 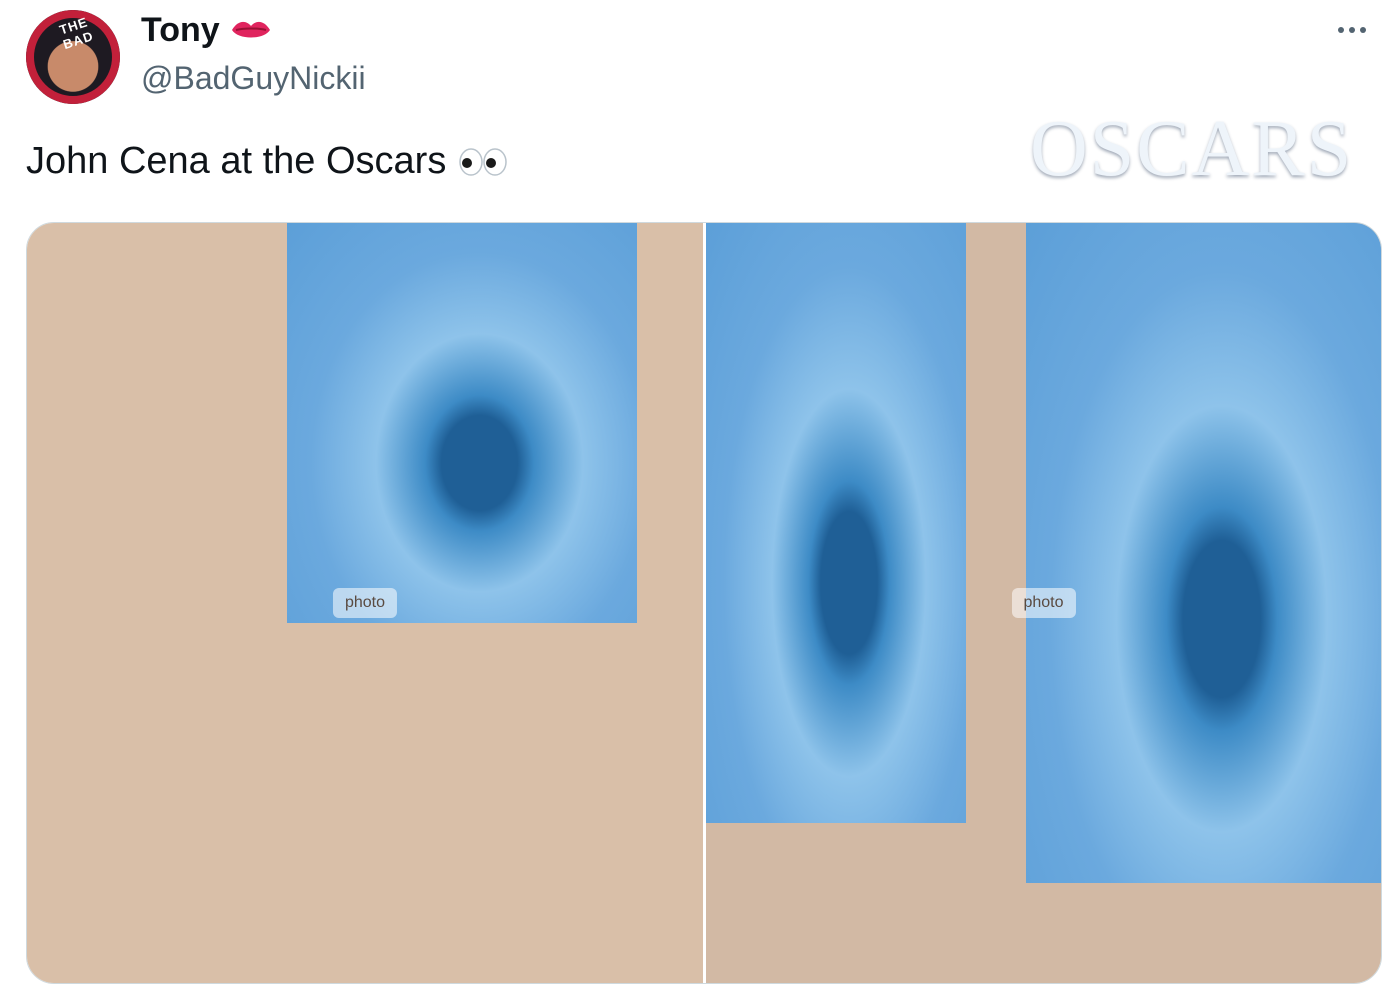 What do you see at coordinates (253, 53) in the screenshot?
I see `user-block: Tony @BadGuyNickii` at bounding box center [253, 53].